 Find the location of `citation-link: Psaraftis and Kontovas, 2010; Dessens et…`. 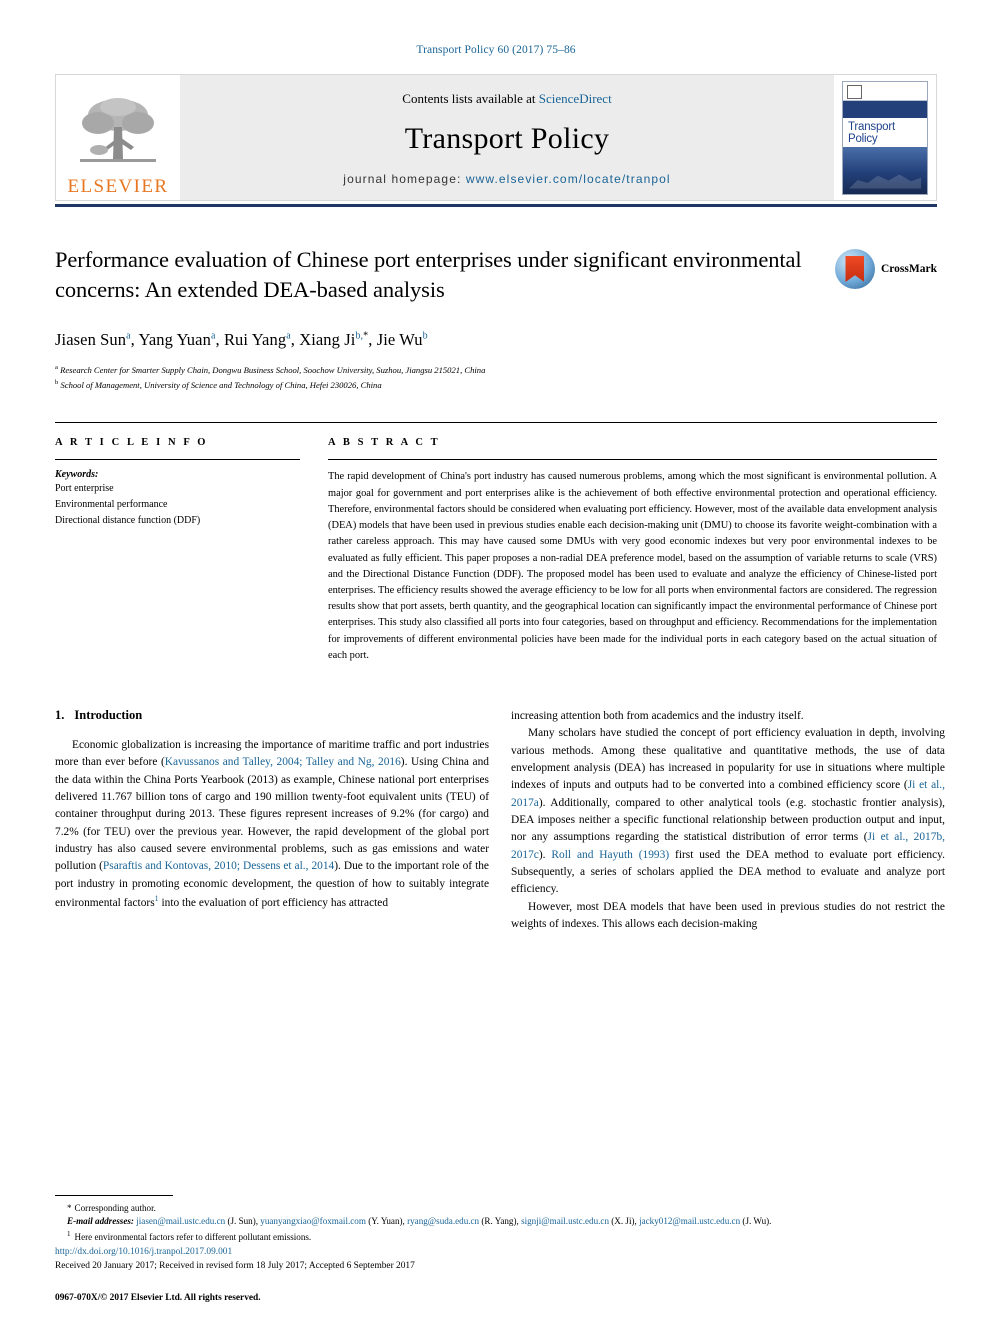

citation-link: Psaraftis and Kontovas, 2010; Dessens et… is located at coordinates (218, 866).